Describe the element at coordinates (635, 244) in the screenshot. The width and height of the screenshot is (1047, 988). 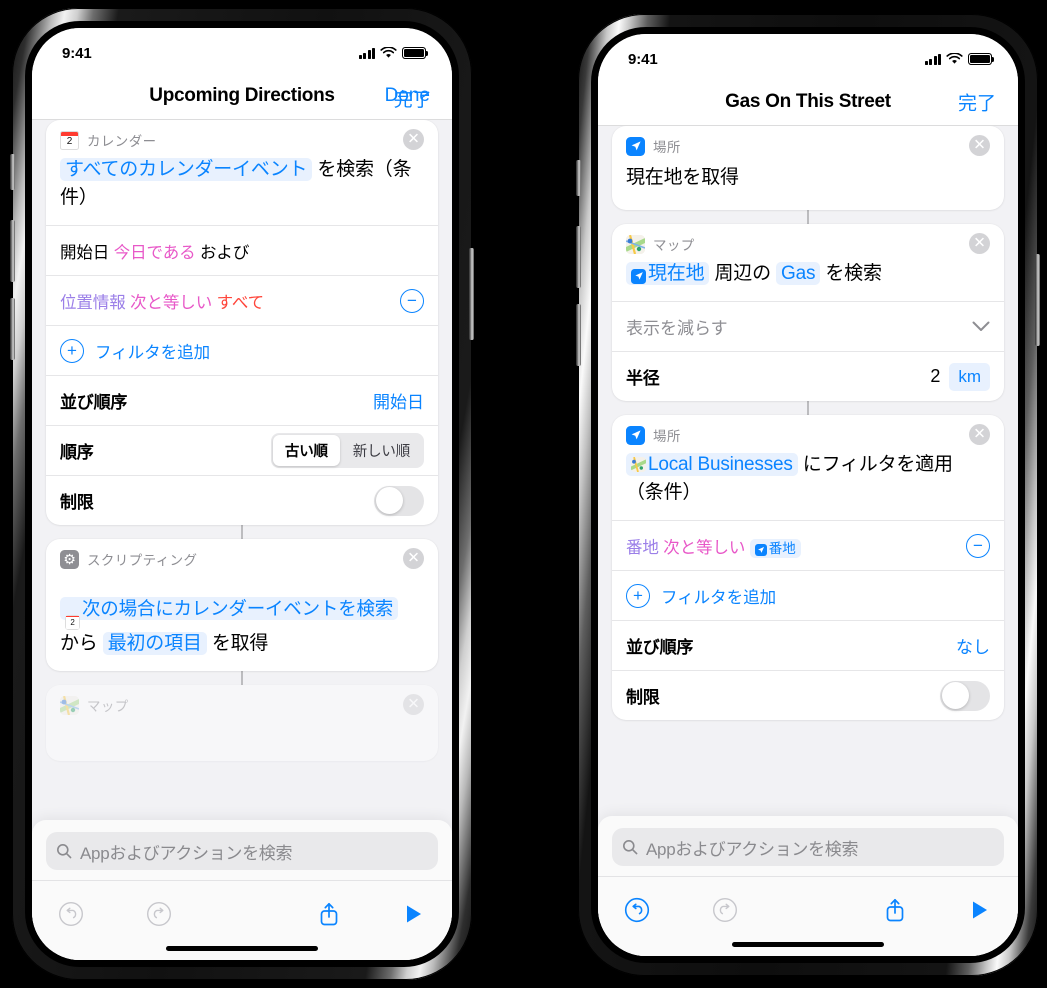
I see `maps-icon` at that location.